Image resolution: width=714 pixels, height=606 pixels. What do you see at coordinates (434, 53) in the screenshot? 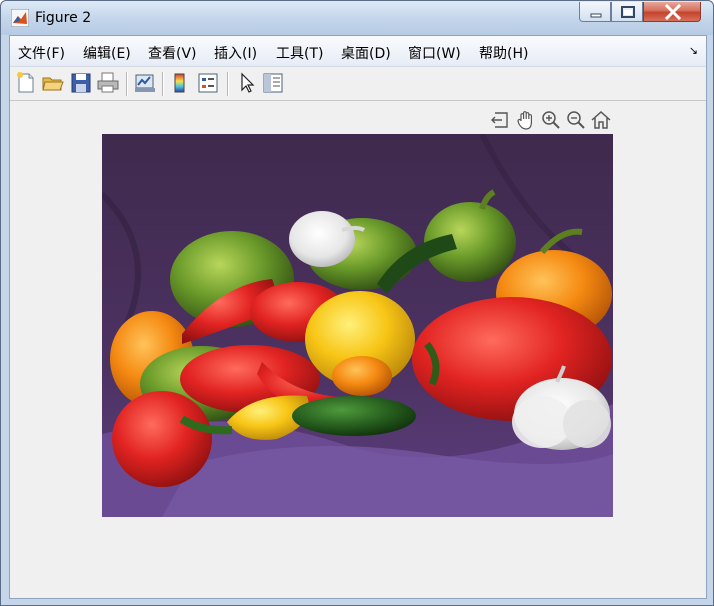
I see `menu-window: 窗口(W)` at bounding box center [434, 53].